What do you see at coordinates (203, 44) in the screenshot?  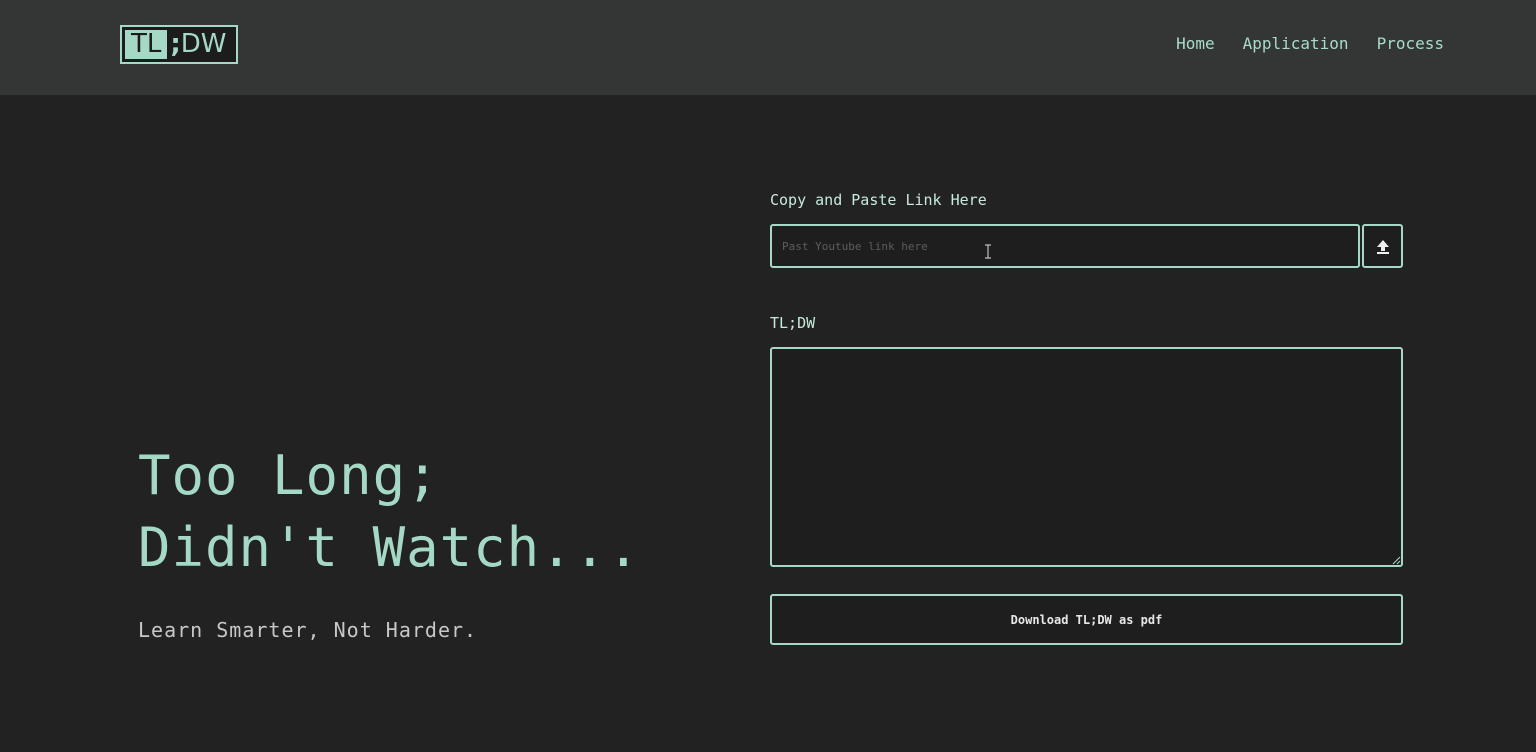 I see `logo-dw: DW` at bounding box center [203, 44].